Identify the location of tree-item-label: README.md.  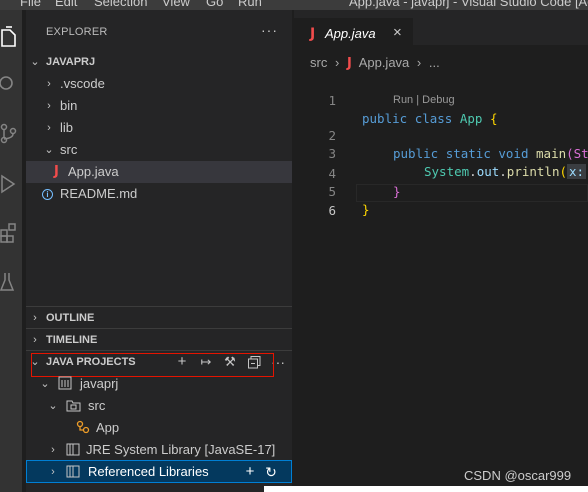
(99, 193).